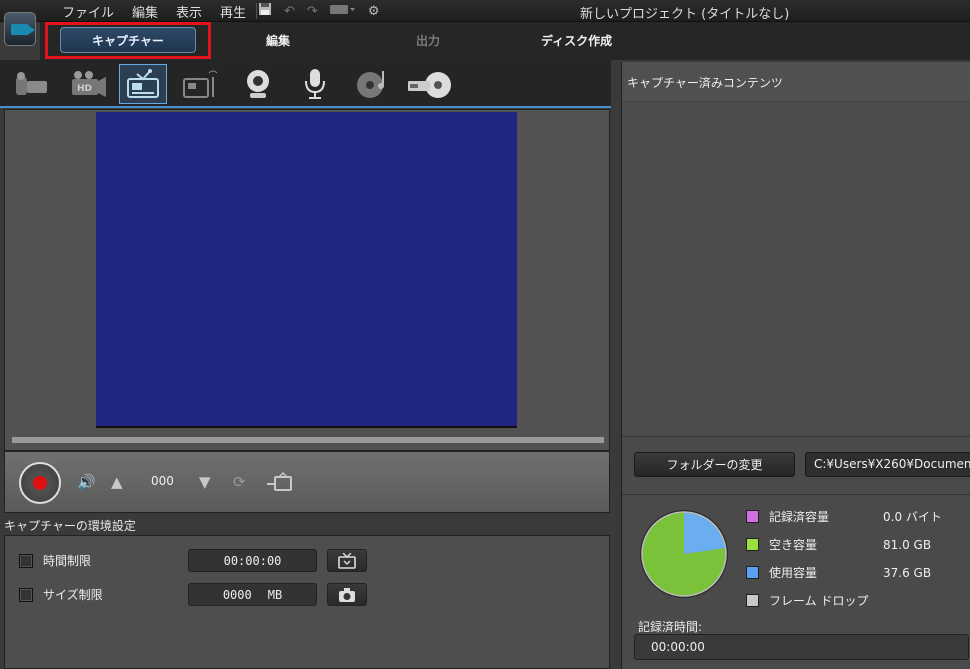  What do you see at coordinates (801, 647) in the screenshot?
I see `recorded-time-field: 00:00:00` at bounding box center [801, 647].